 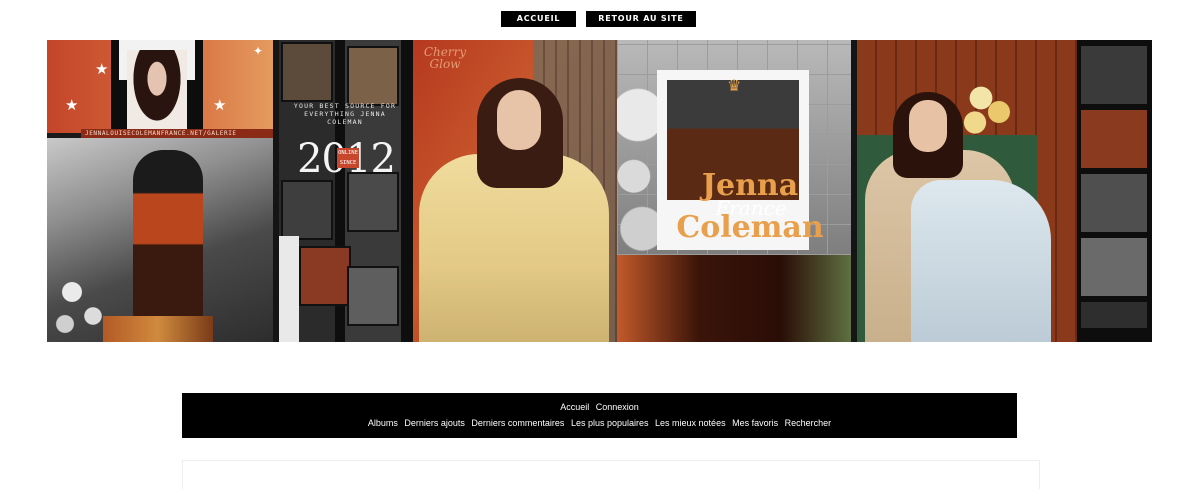 What do you see at coordinates (538, 19) in the screenshot?
I see `home-button: ACCUEIL` at bounding box center [538, 19].